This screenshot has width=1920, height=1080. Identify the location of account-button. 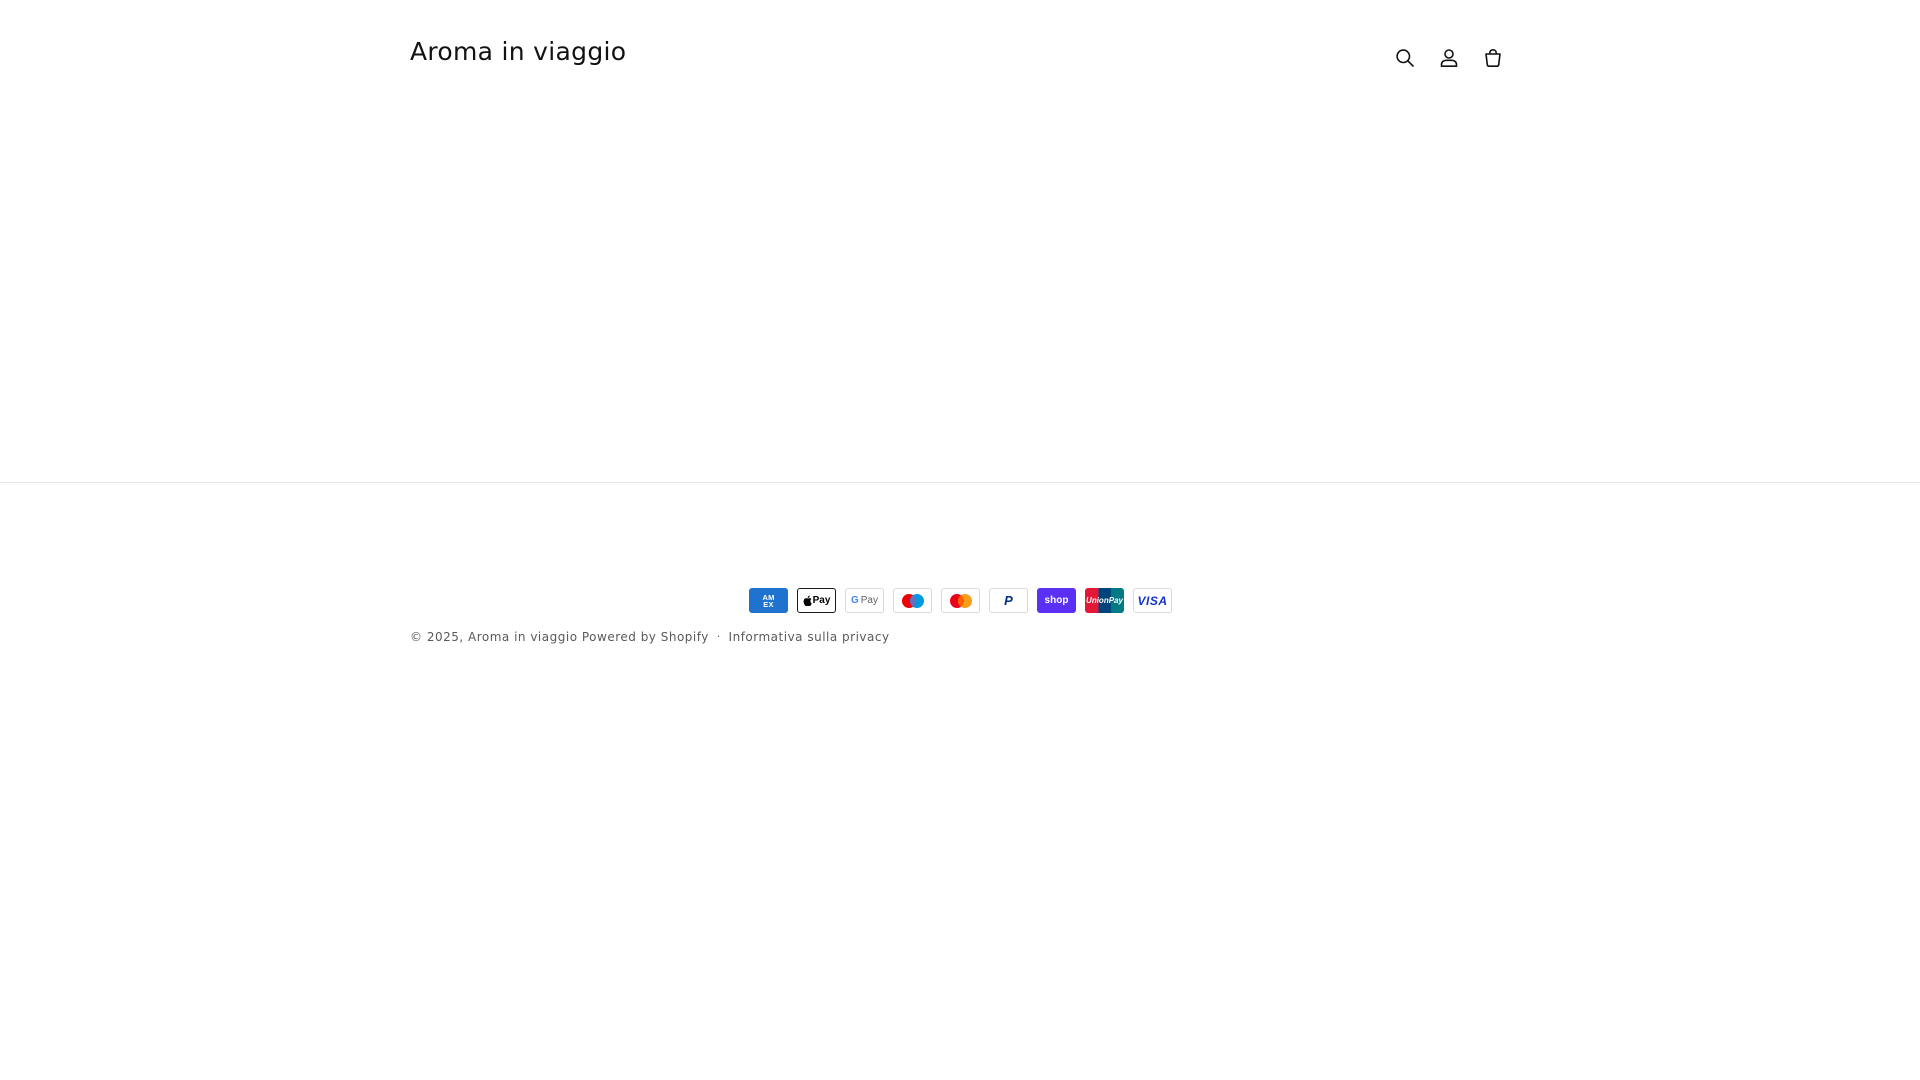
(1449, 58).